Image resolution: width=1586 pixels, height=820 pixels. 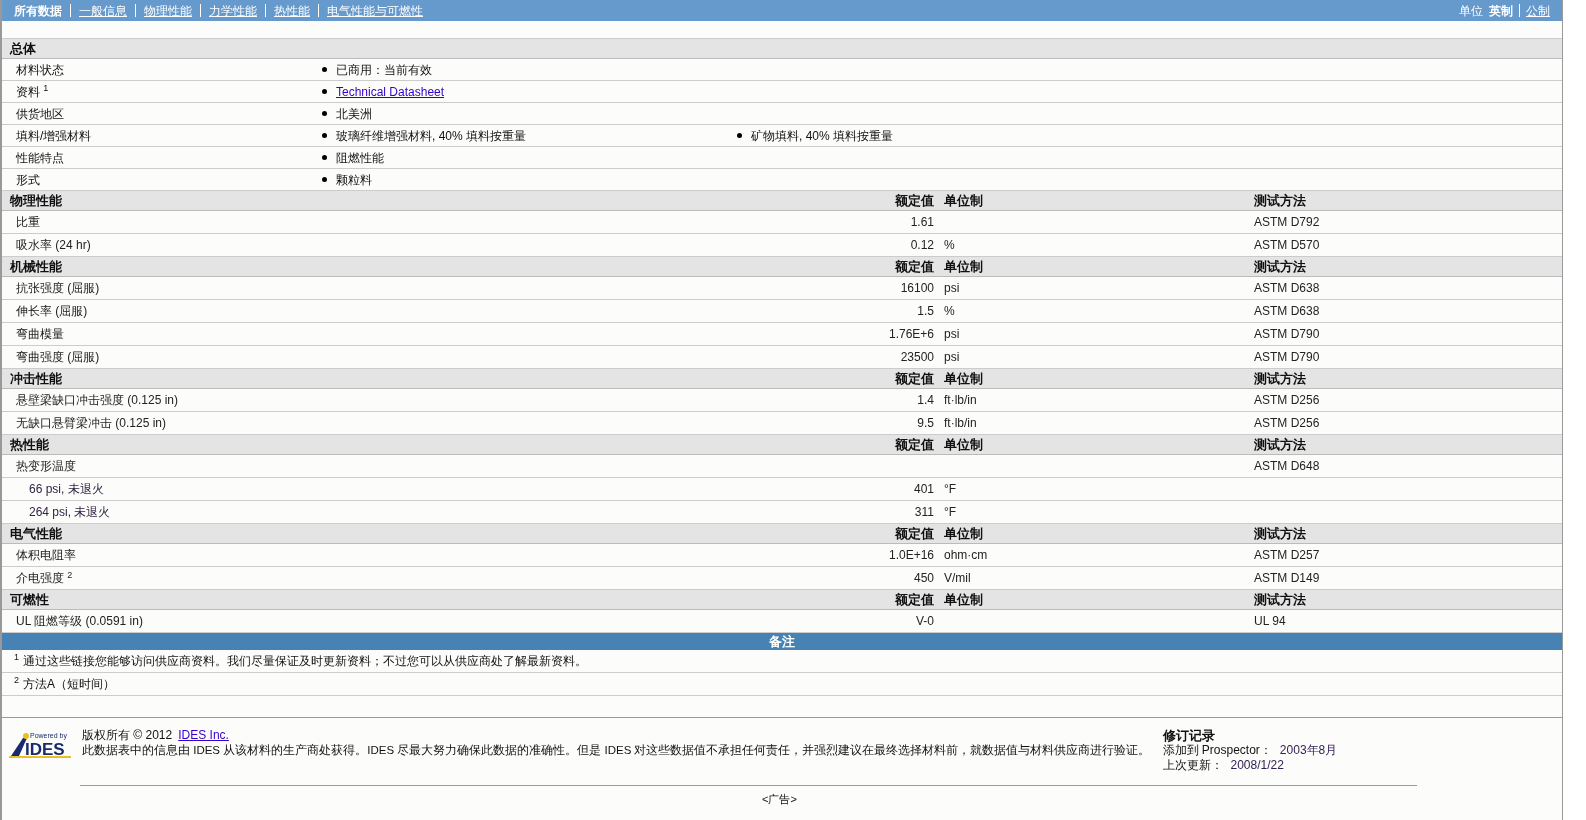 I want to click on section-title: 物理性能, so click(x=36, y=201).